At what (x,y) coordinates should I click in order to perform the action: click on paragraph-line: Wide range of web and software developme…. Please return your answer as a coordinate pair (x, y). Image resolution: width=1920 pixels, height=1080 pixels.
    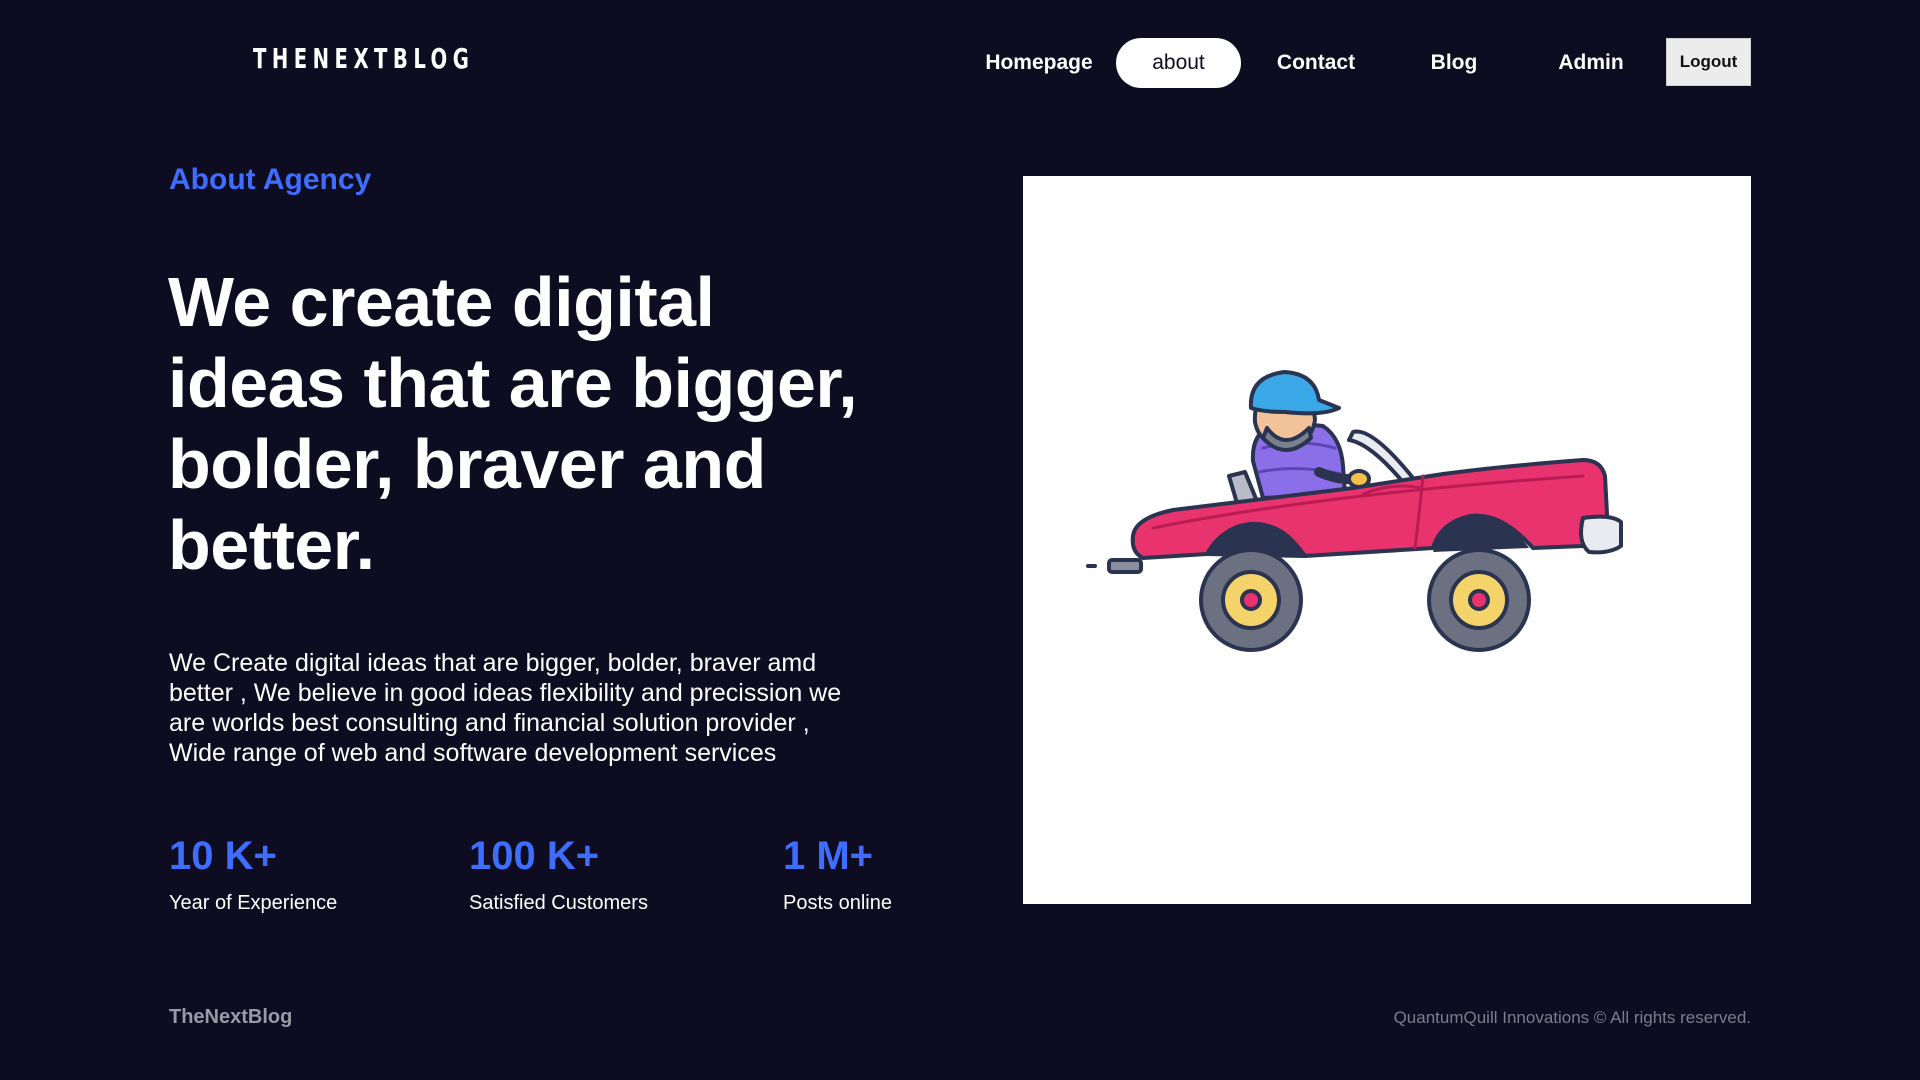
    Looking at the image, I should click on (473, 753).